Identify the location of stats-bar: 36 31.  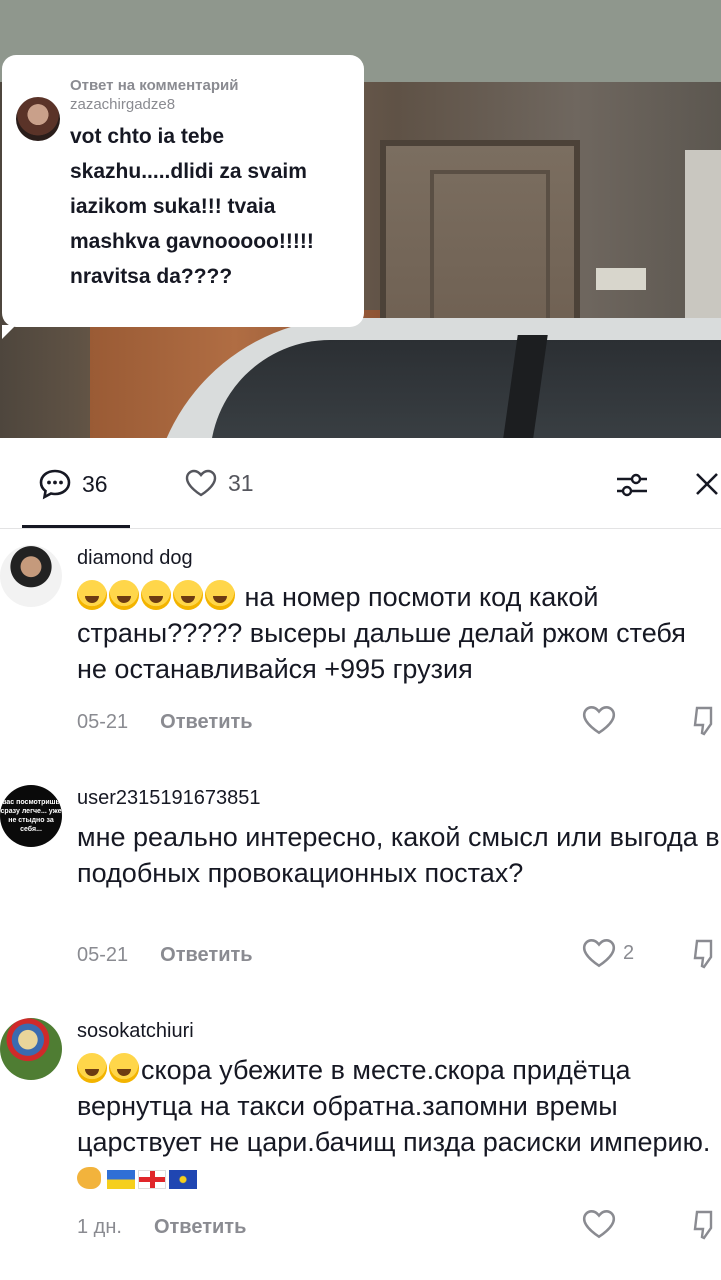
(360, 484).